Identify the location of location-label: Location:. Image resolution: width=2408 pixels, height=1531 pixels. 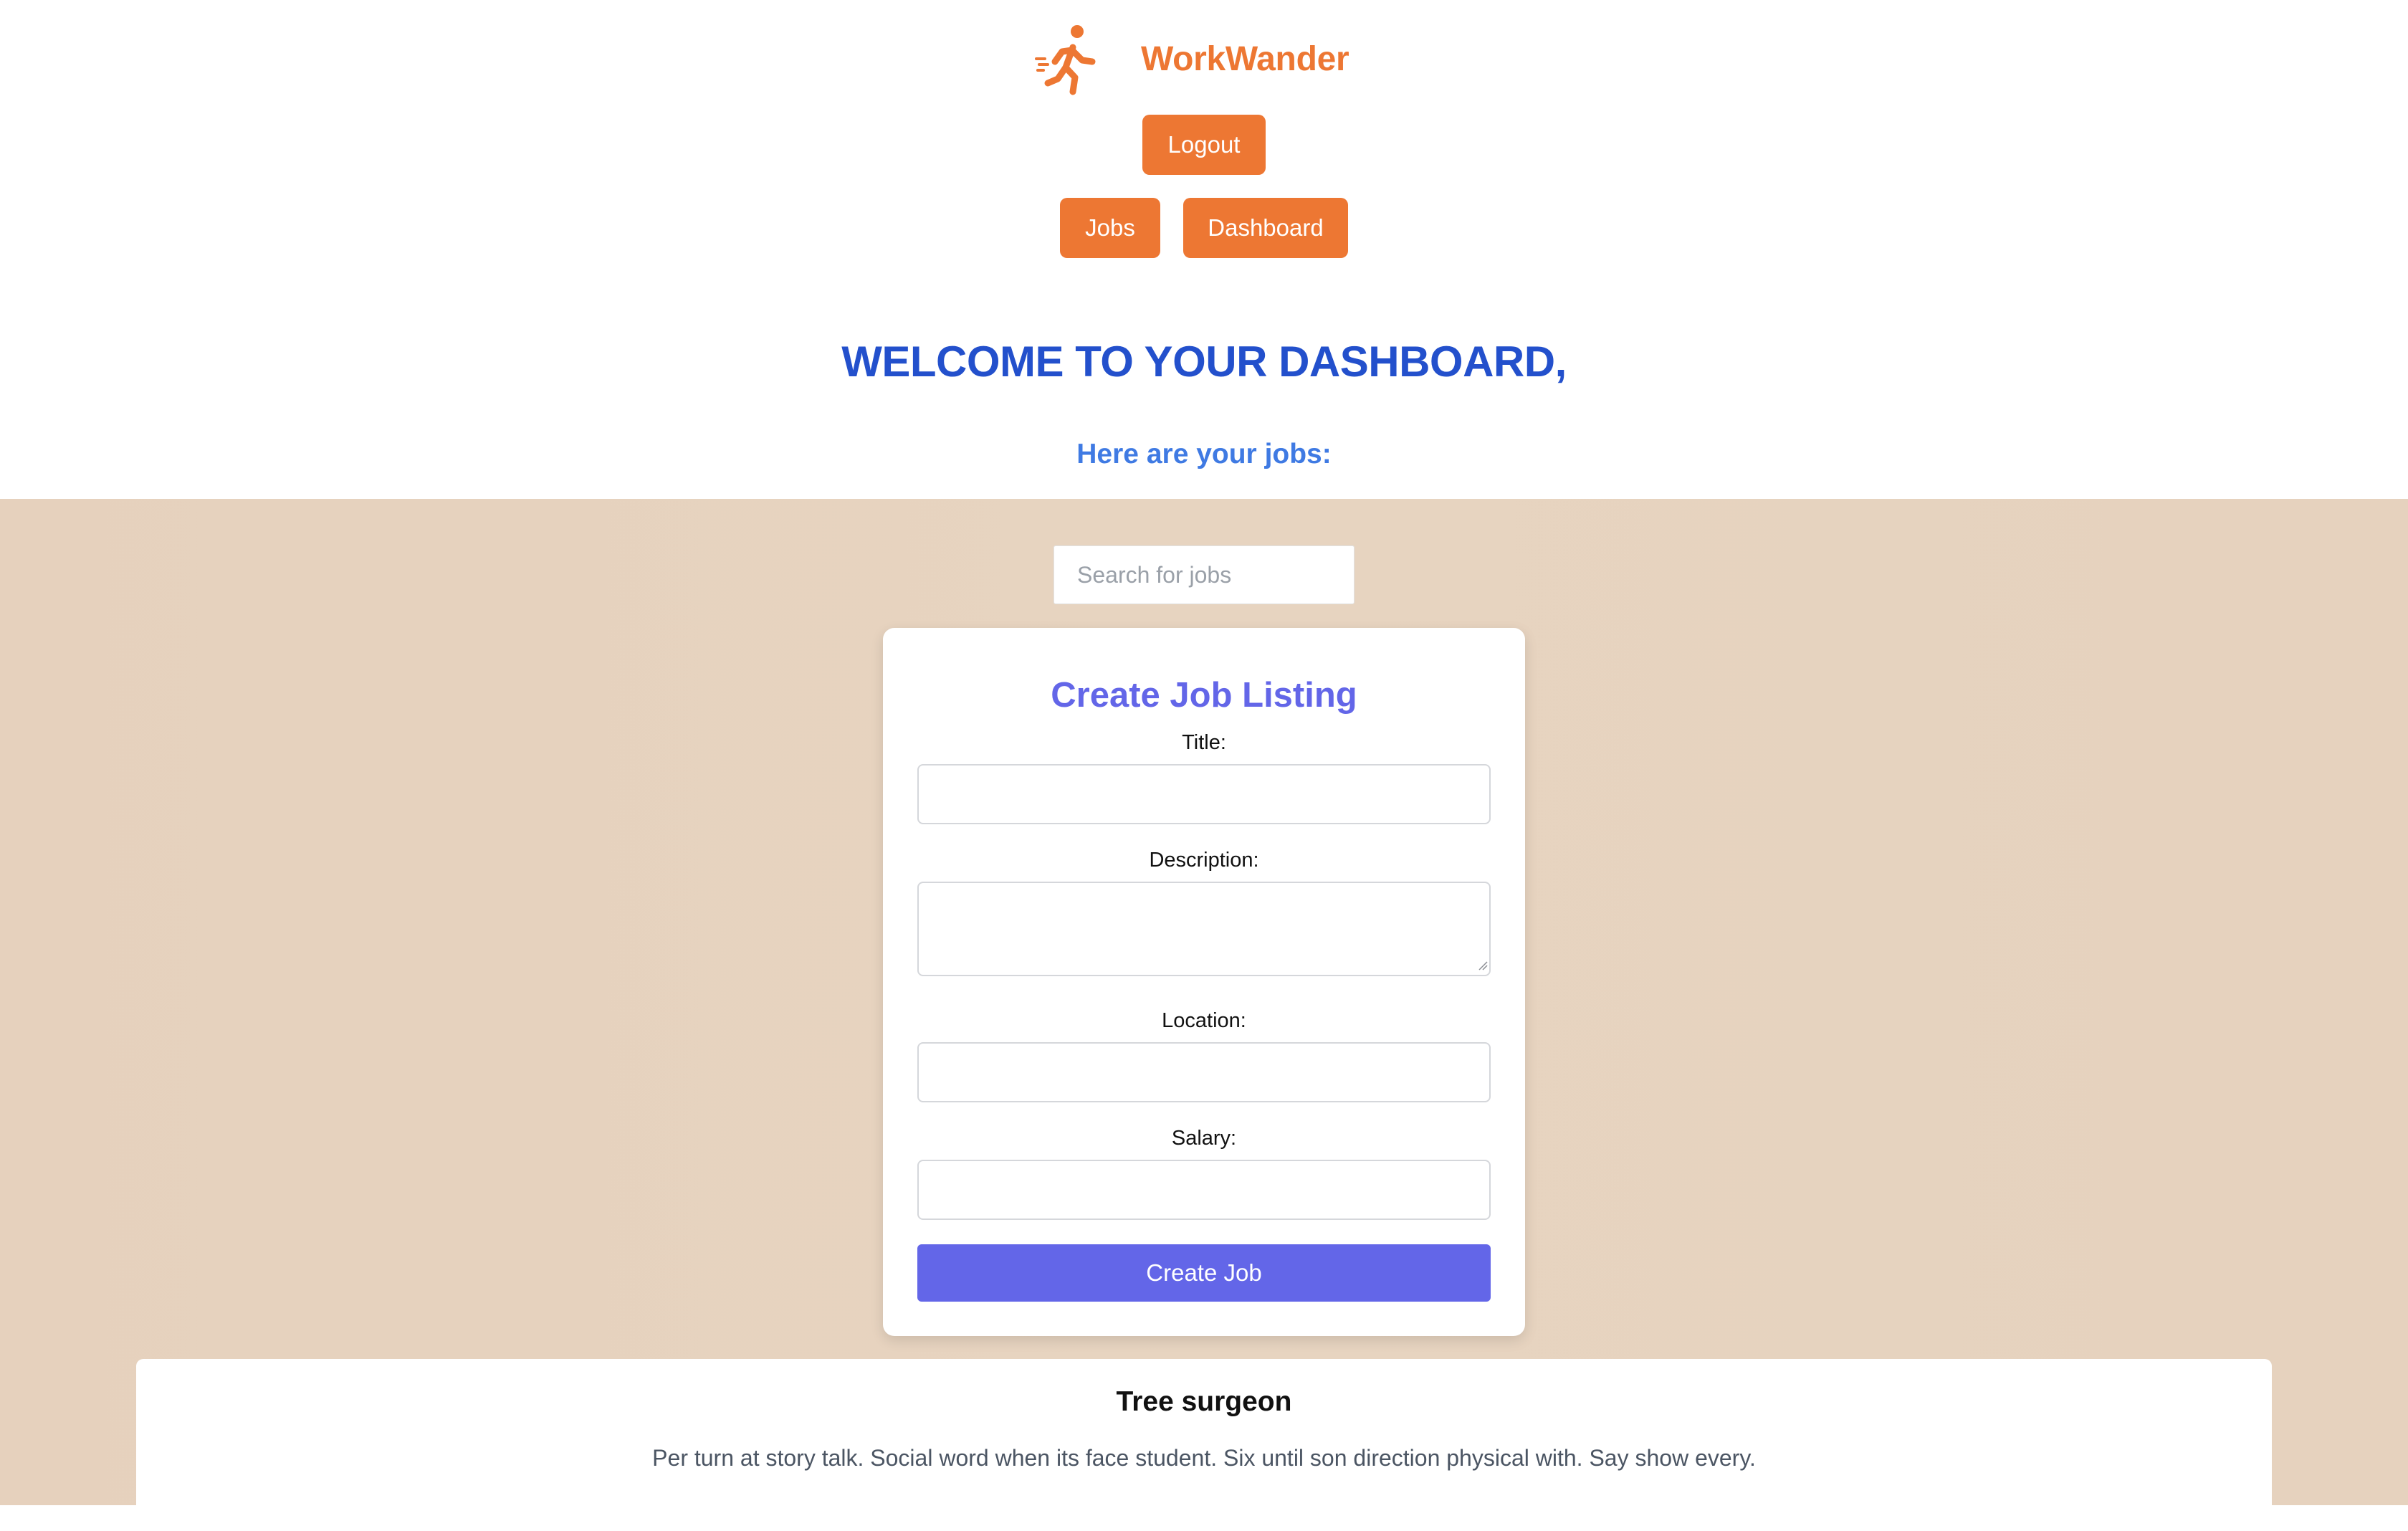
(1204, 1020).